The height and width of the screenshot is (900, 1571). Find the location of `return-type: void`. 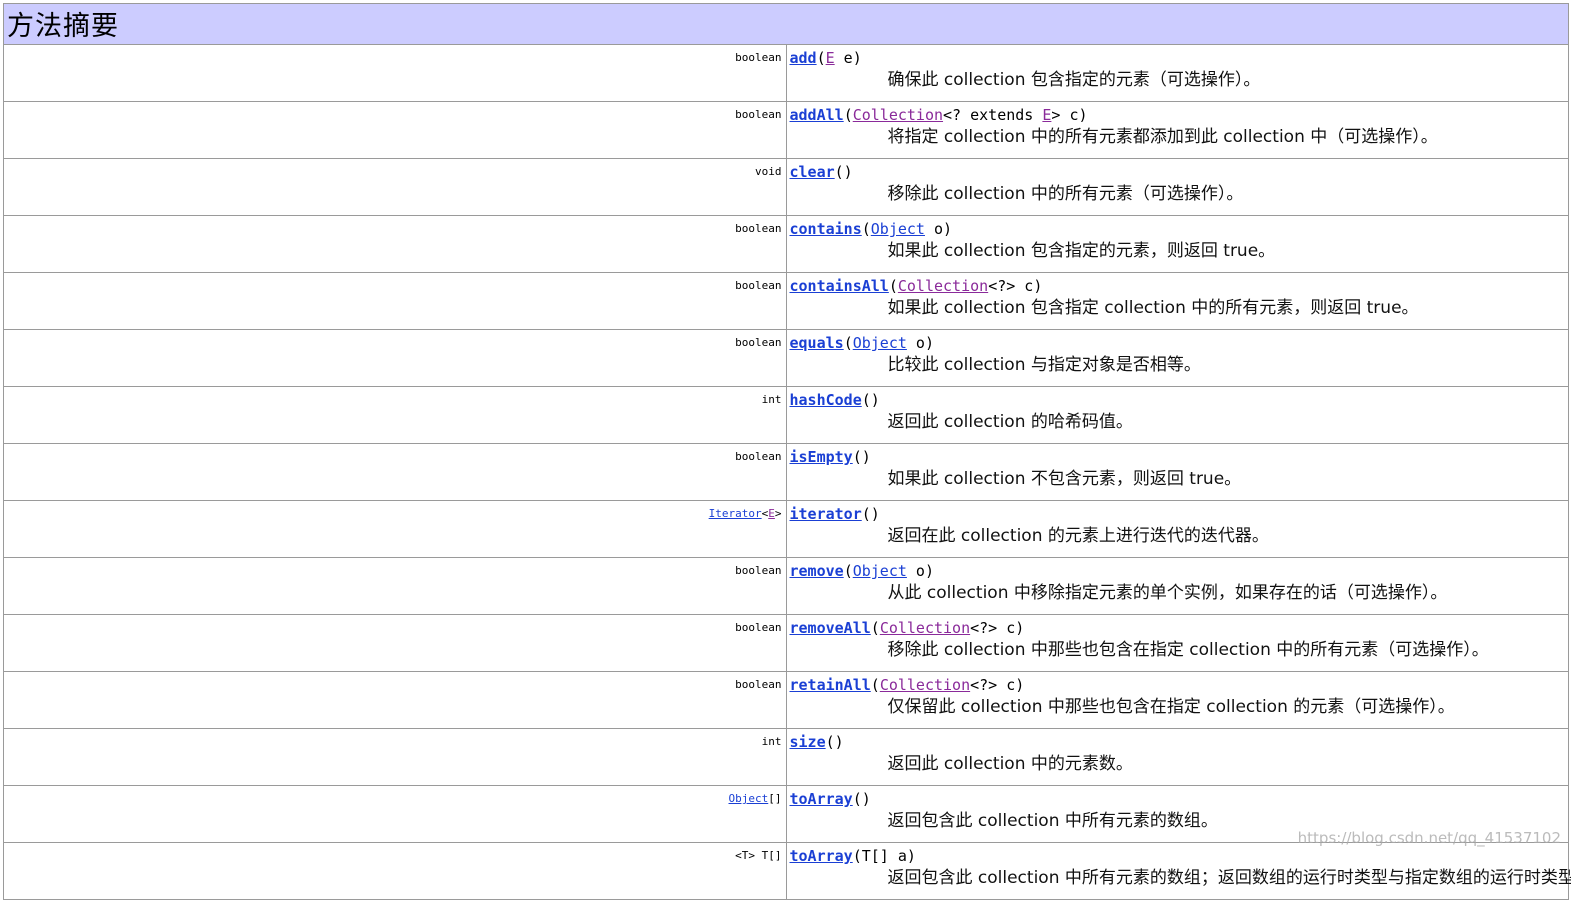

return-type: void is located at coordinates (395, 187).